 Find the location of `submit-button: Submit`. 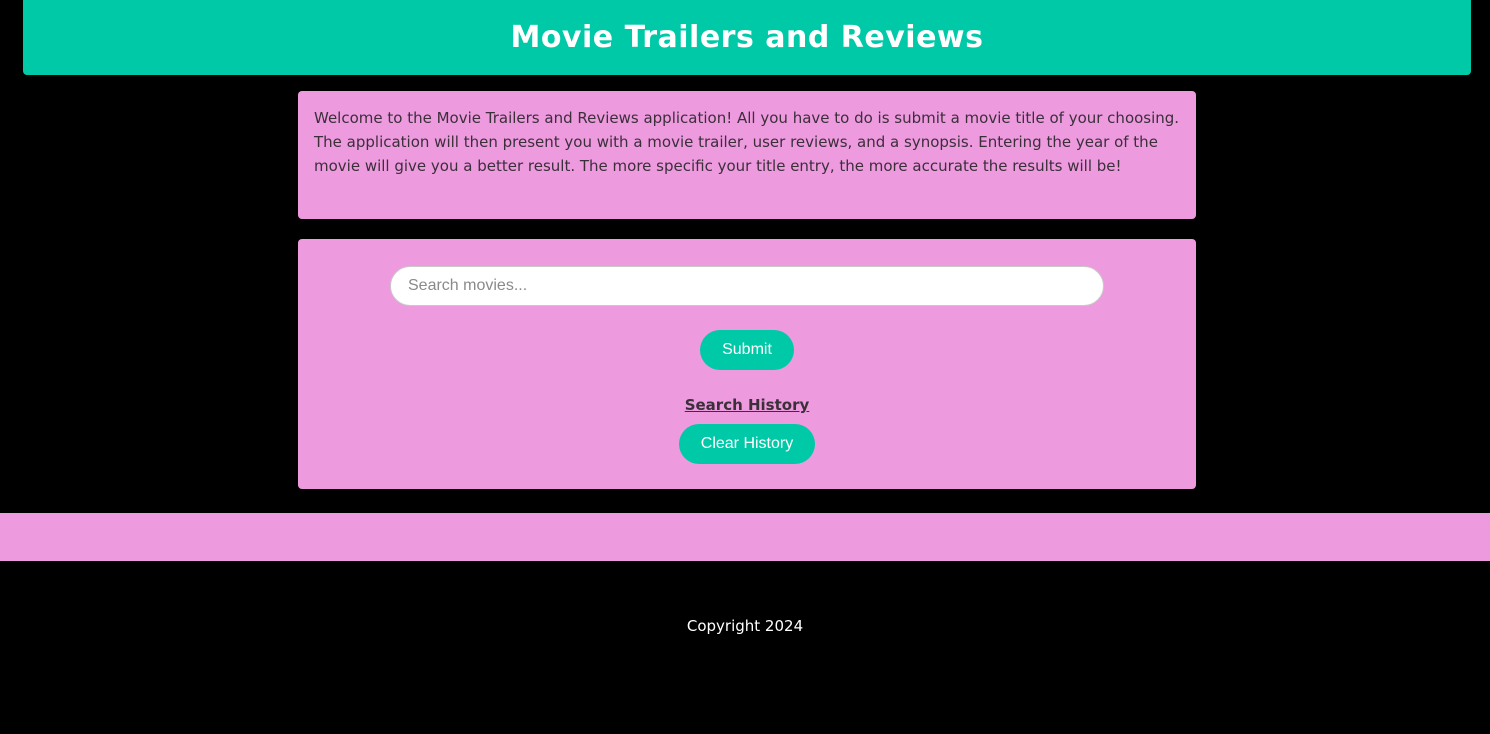

submit-button: Submit is located at coordinates (747, 350).